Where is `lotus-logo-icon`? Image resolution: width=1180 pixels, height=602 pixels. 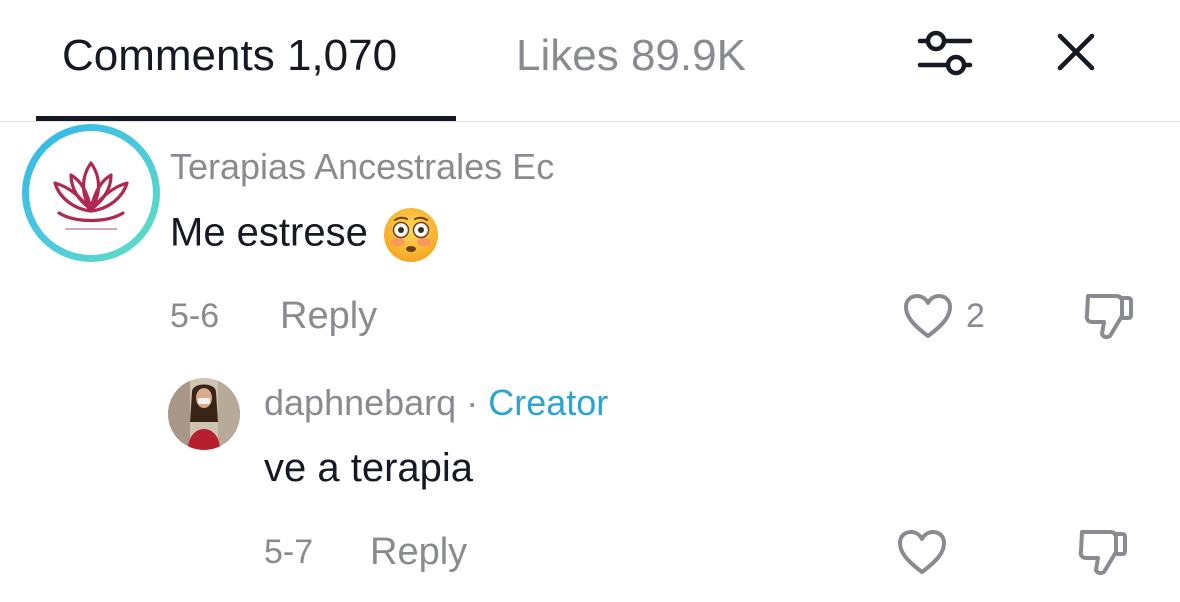 lotus-logo-icon is located at coordinates (91, 193).